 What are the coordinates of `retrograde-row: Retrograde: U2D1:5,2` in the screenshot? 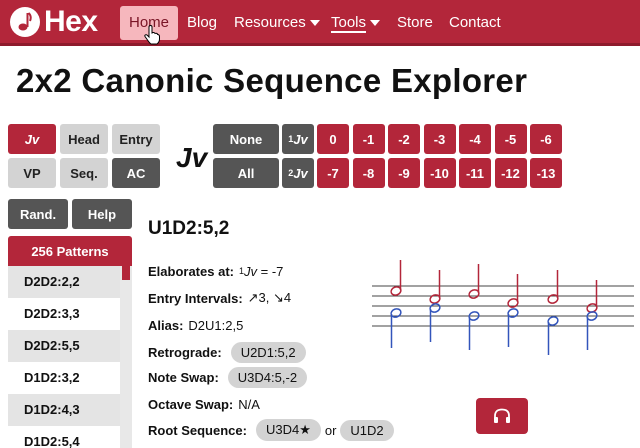 It's located at (229, 352).